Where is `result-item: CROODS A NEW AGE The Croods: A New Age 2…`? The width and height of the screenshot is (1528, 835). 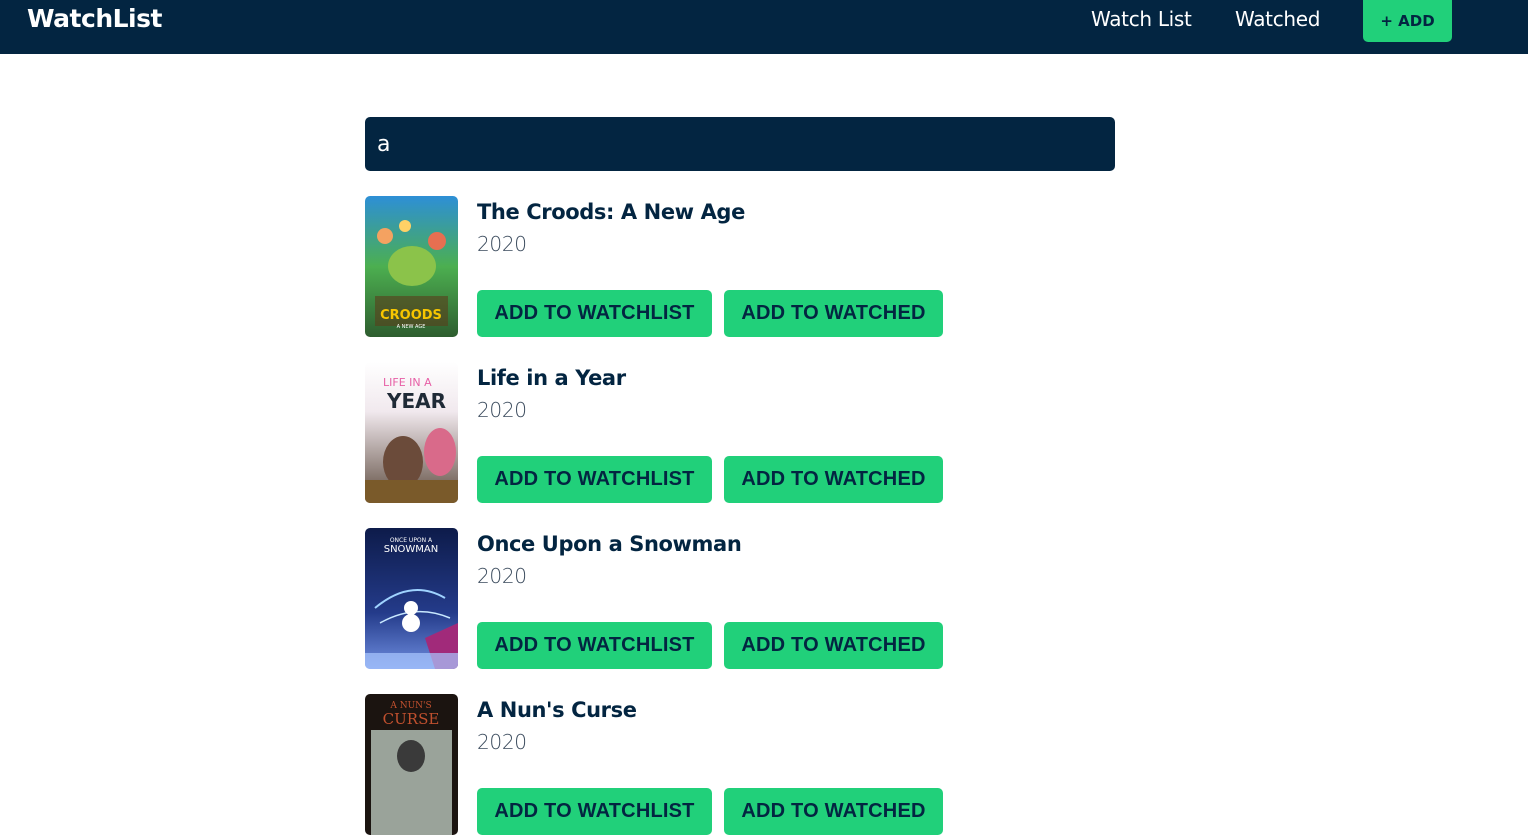
result-item: CROODS A NEW AGE The Croods: A New Age 2… is located at coordinates (740, 266).